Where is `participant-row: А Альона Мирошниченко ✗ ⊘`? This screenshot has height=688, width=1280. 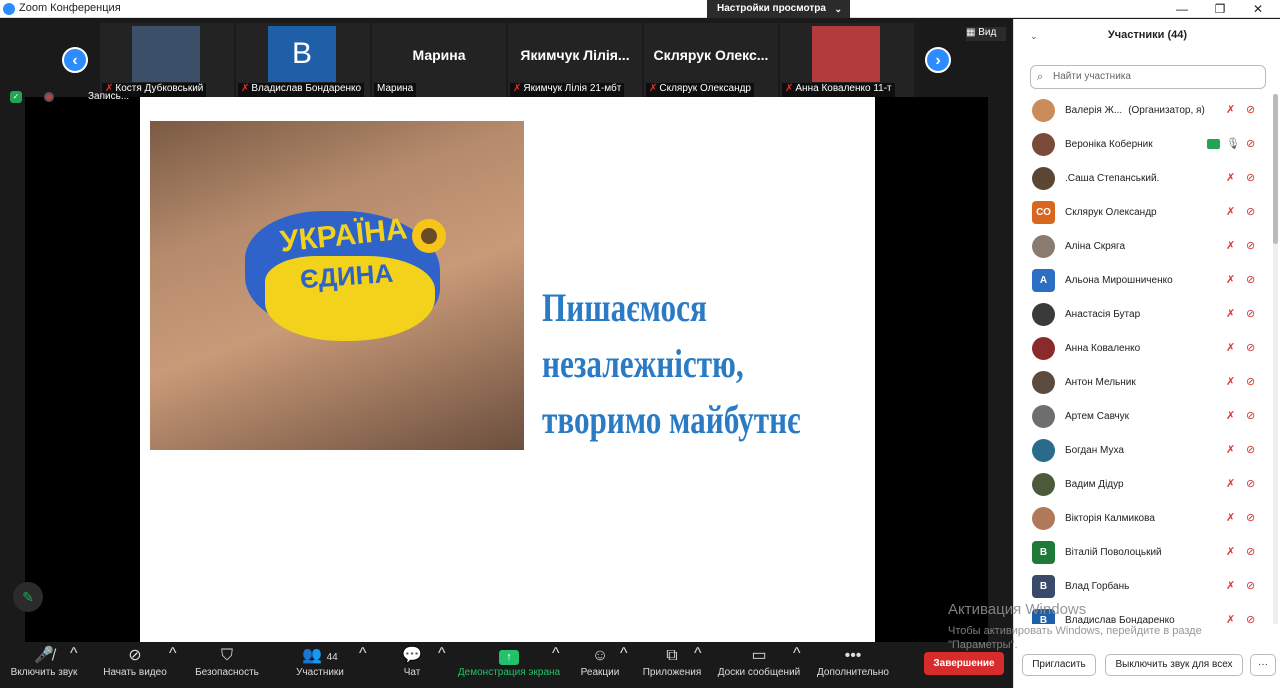
participant-row: А Альона Мирошниченко ✗ ⊘ is located at coordinates (1143, 281).